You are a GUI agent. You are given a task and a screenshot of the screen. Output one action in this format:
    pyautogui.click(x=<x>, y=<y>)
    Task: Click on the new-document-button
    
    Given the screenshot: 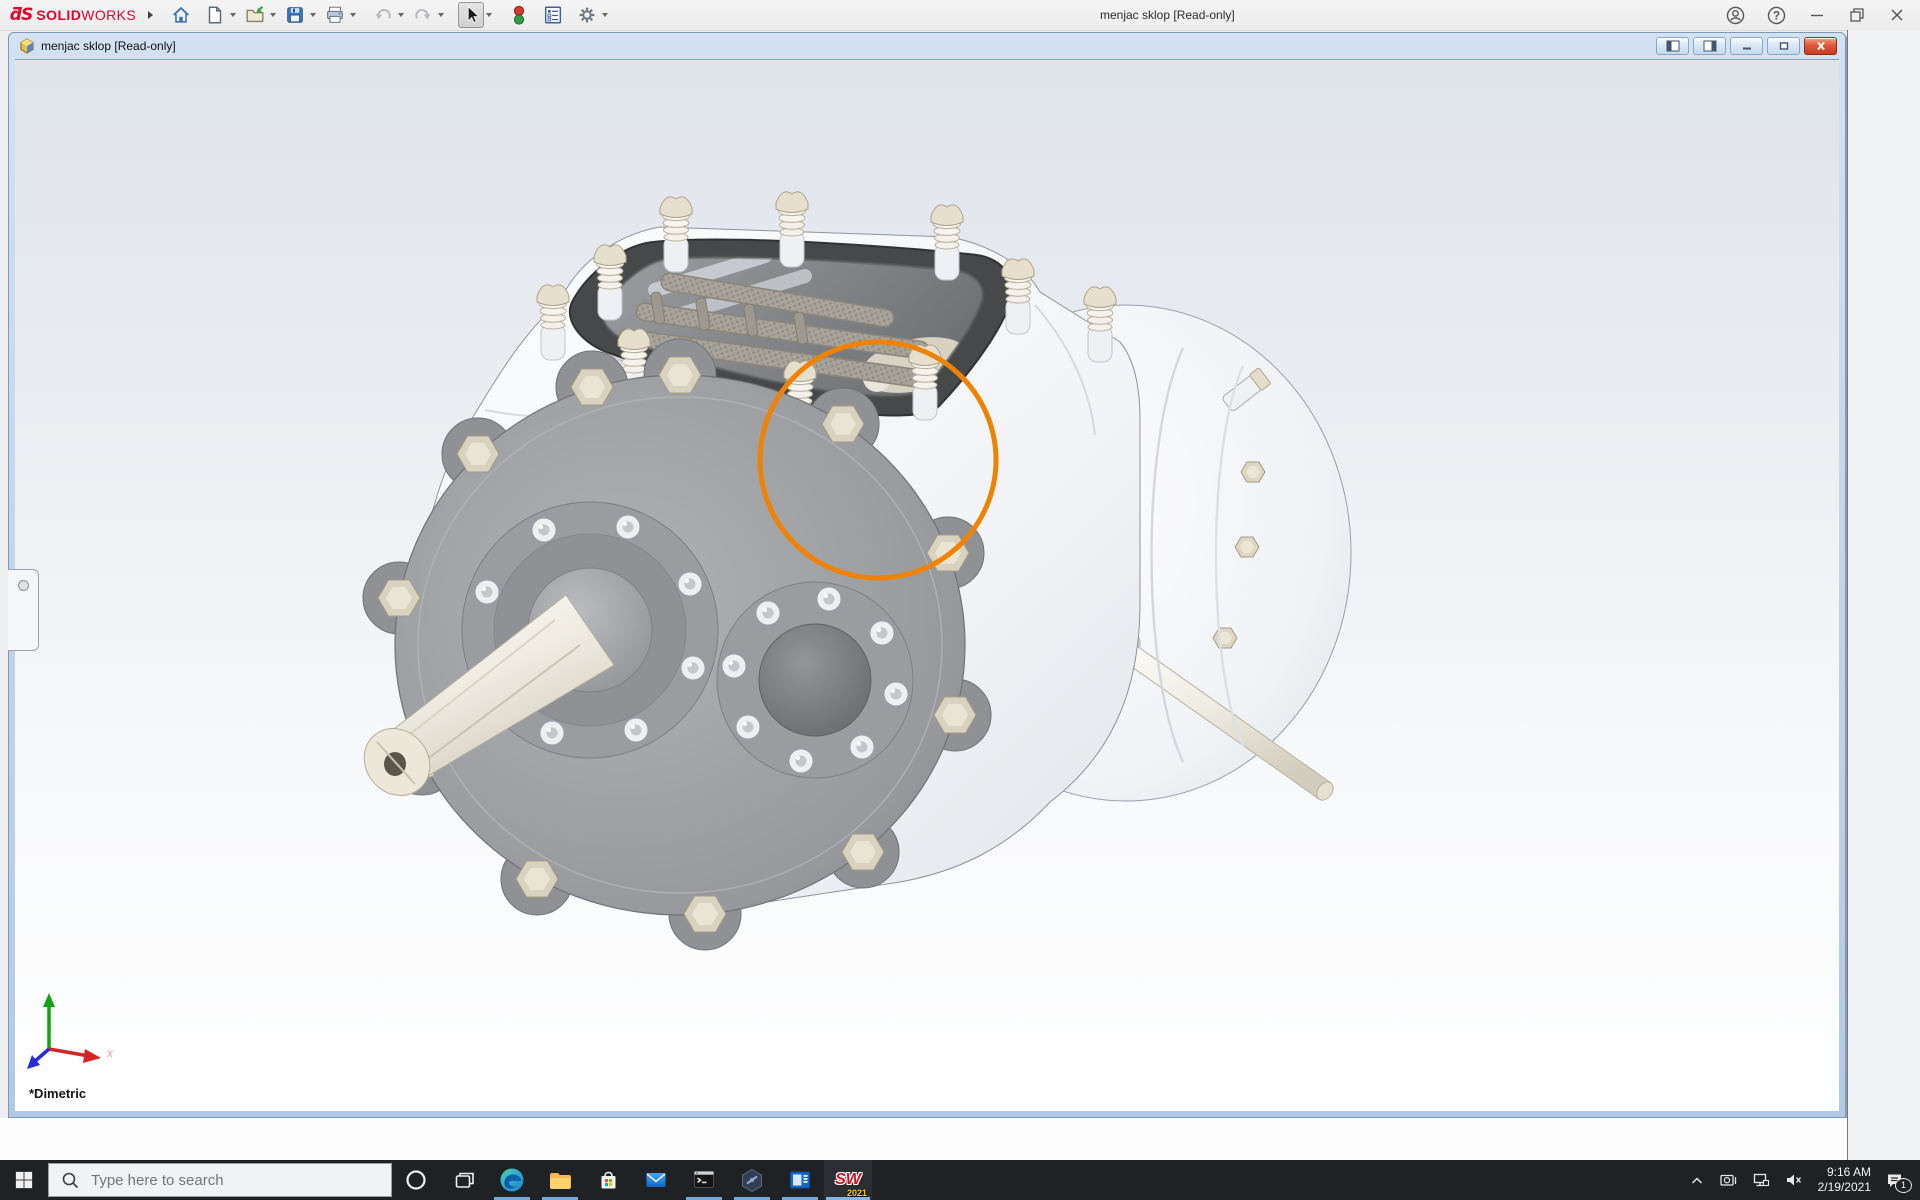 What is the action you would take?
    pyautogui.click(x=215, y=15)
    